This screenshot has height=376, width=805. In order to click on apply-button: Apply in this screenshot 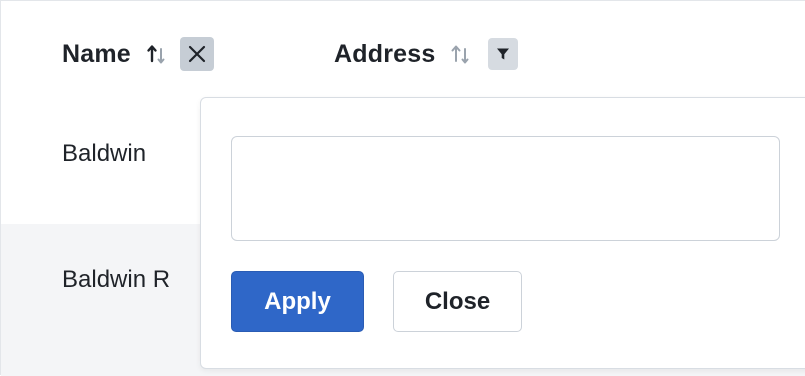, I will do `click(297, 301)`.